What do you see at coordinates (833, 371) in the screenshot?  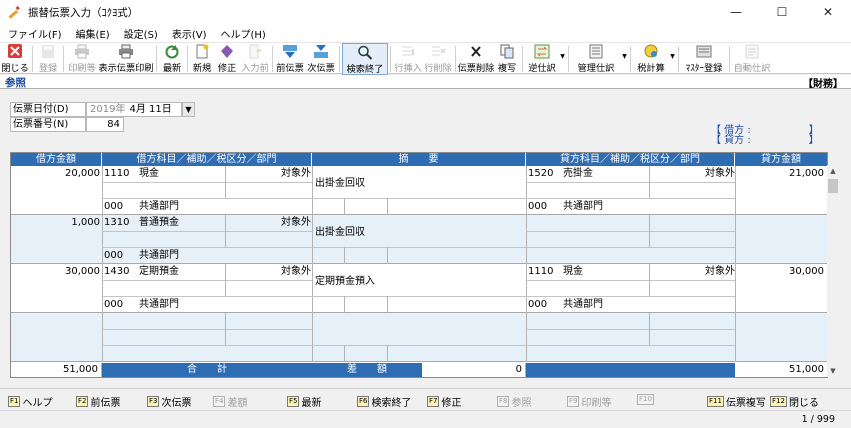 I see `scroll-down-icon: ▼` at bounding box center [833, 371].